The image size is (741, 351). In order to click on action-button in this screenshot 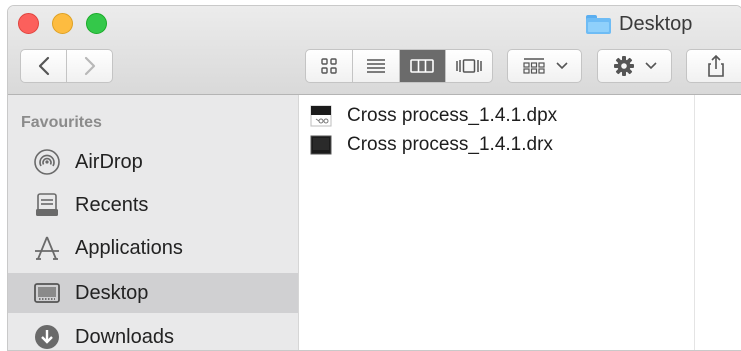, I will do `click(634, 66)`.